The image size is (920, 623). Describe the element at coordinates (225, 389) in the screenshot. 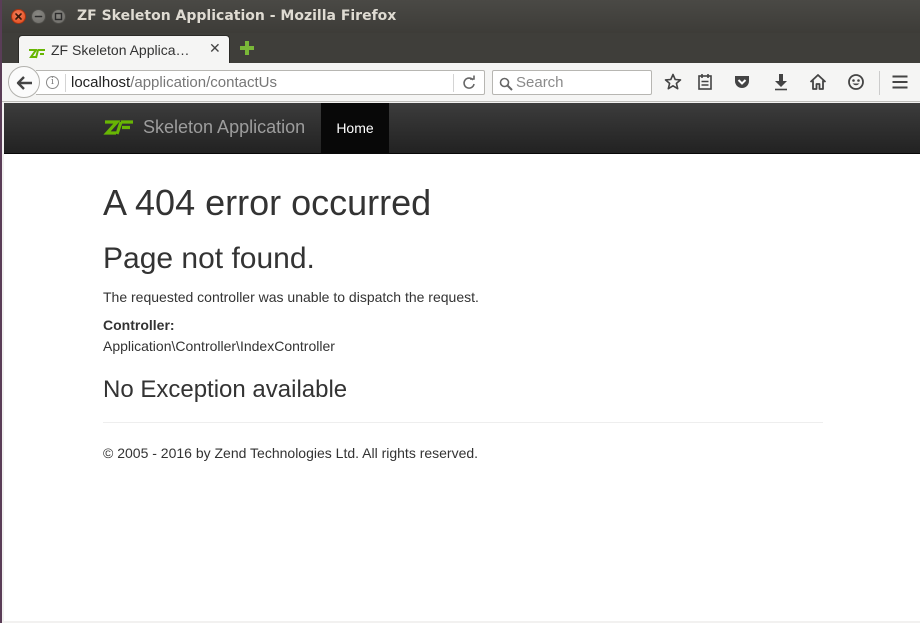

I see `exception-heading: No Exception available` at that location.